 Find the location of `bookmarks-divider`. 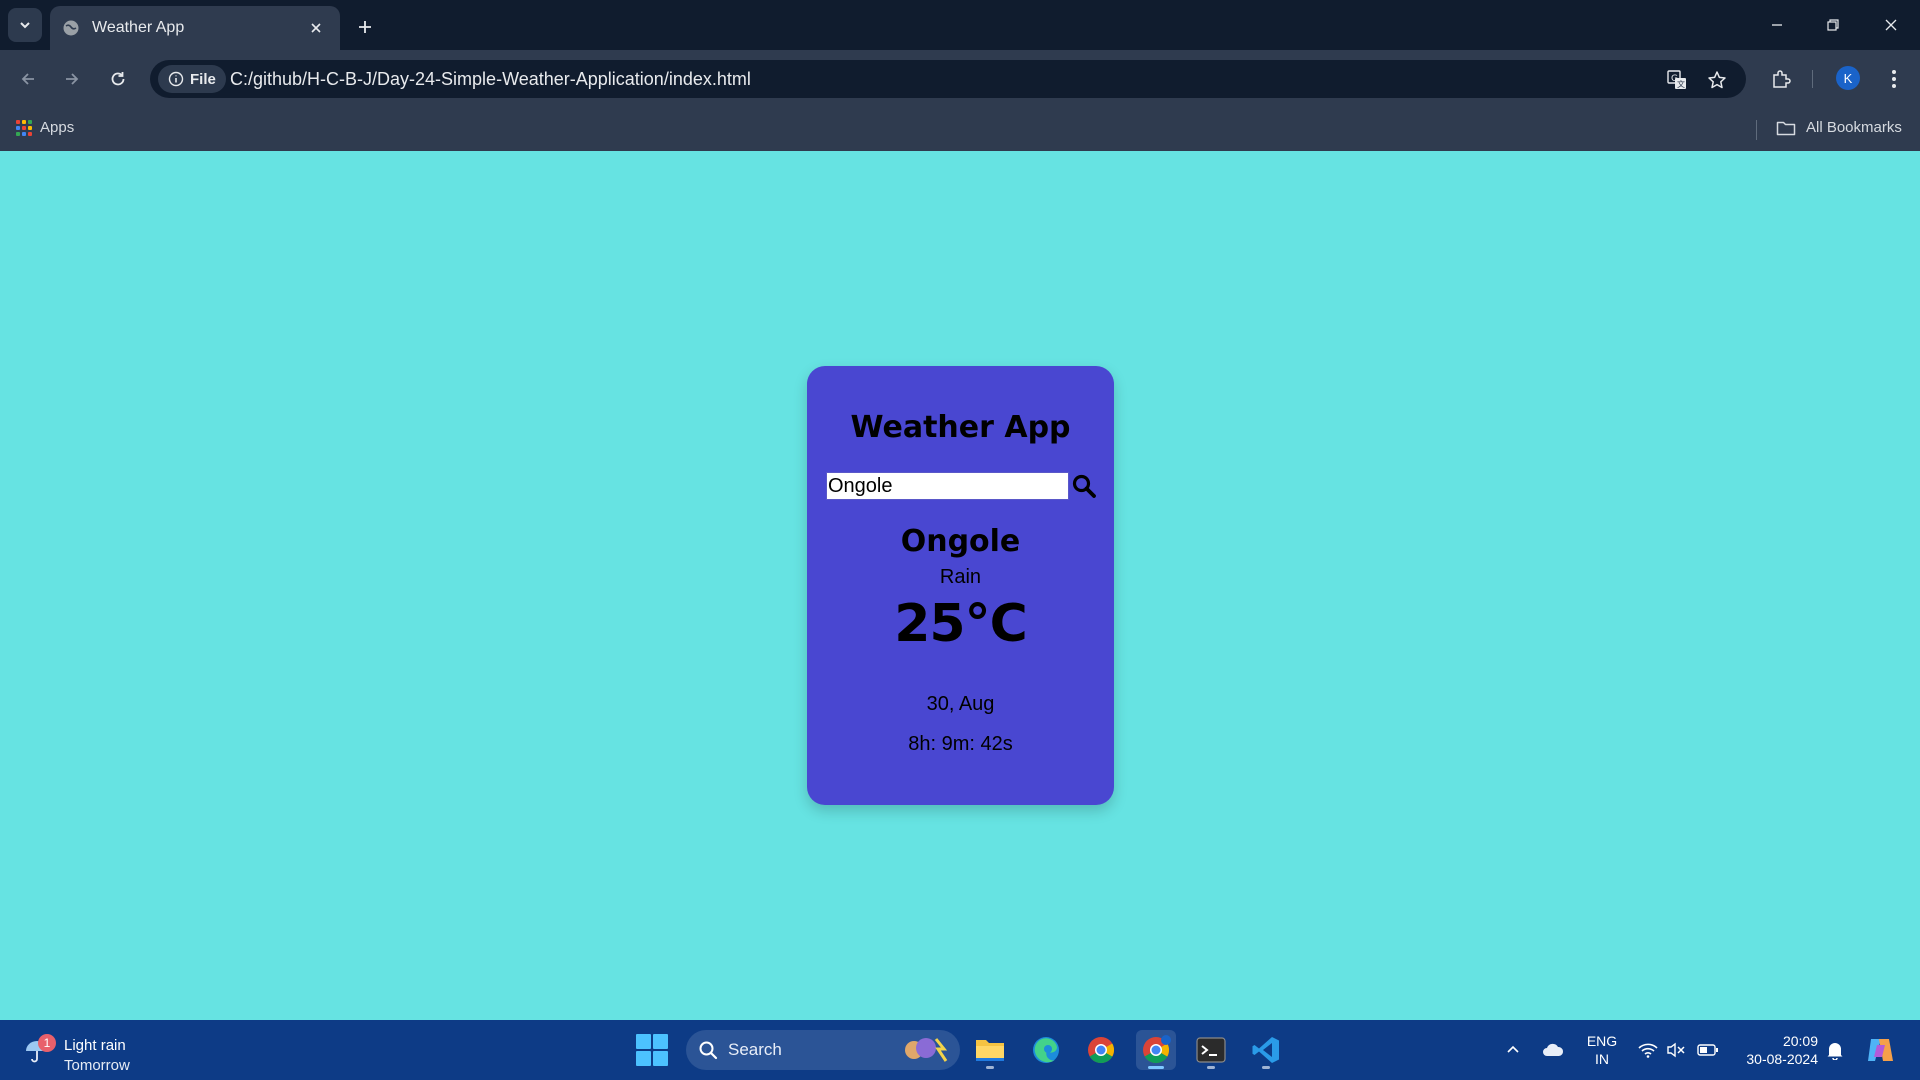

bookmarks-divider is located at coordinates (1756, 130).